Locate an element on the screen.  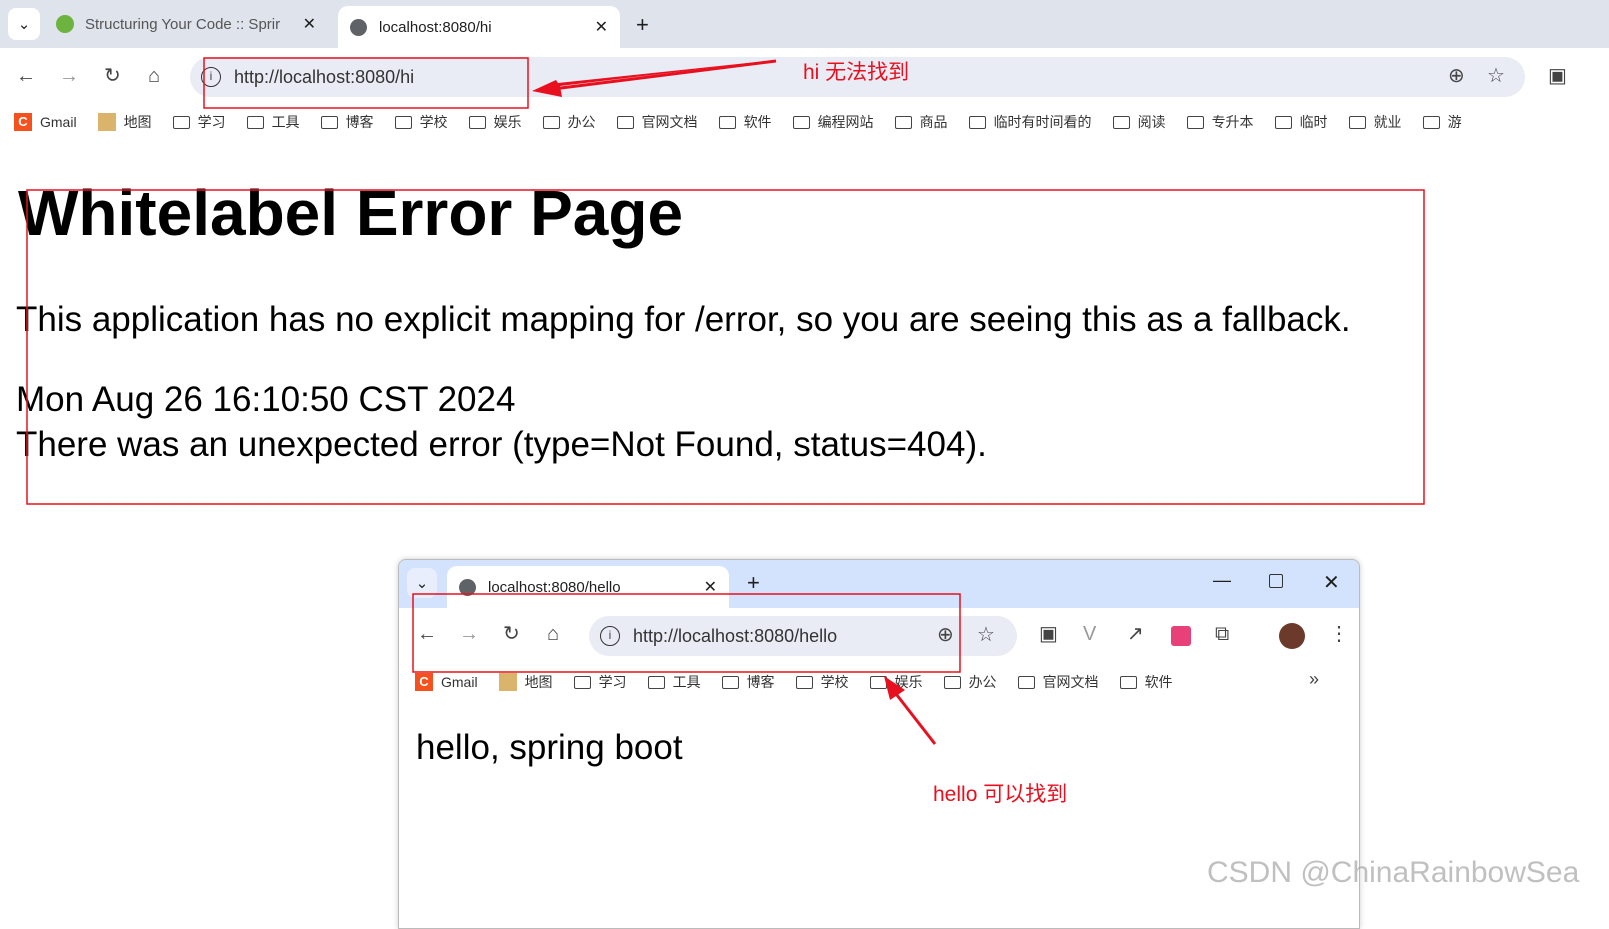
inner-url-highlight-box is located at coordinates (686, 633).